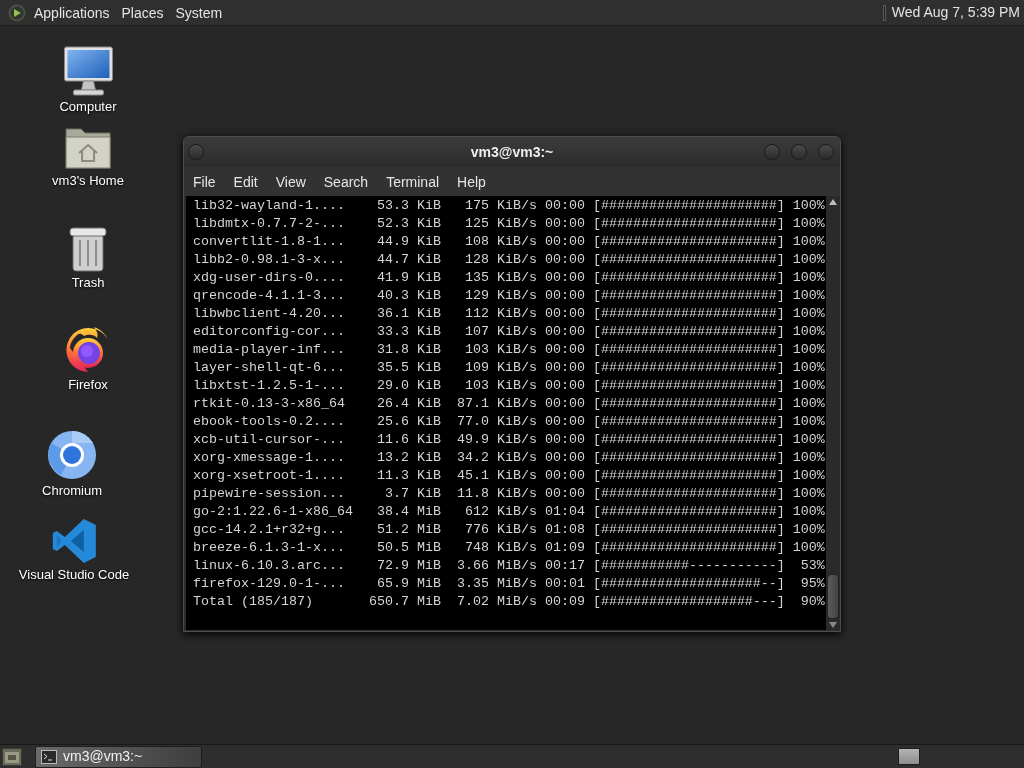 This screenshot has height=768, width=1024. I want to click on desktop-shortcut: Trash, so click(88, 258).